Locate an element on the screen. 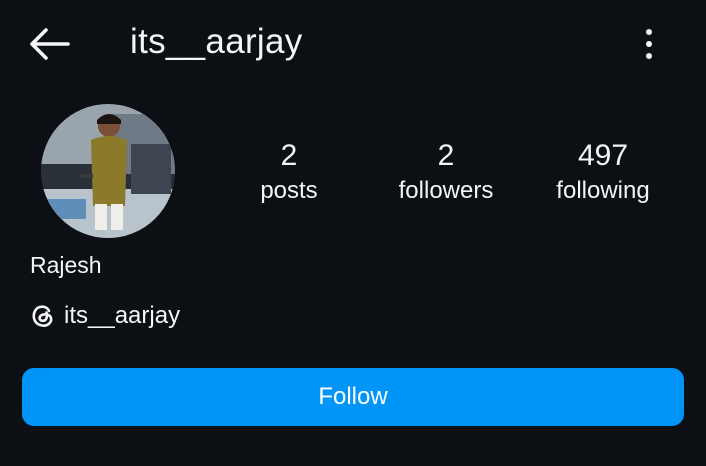  following-stat: 497 following is located at coordinates (603, 172).